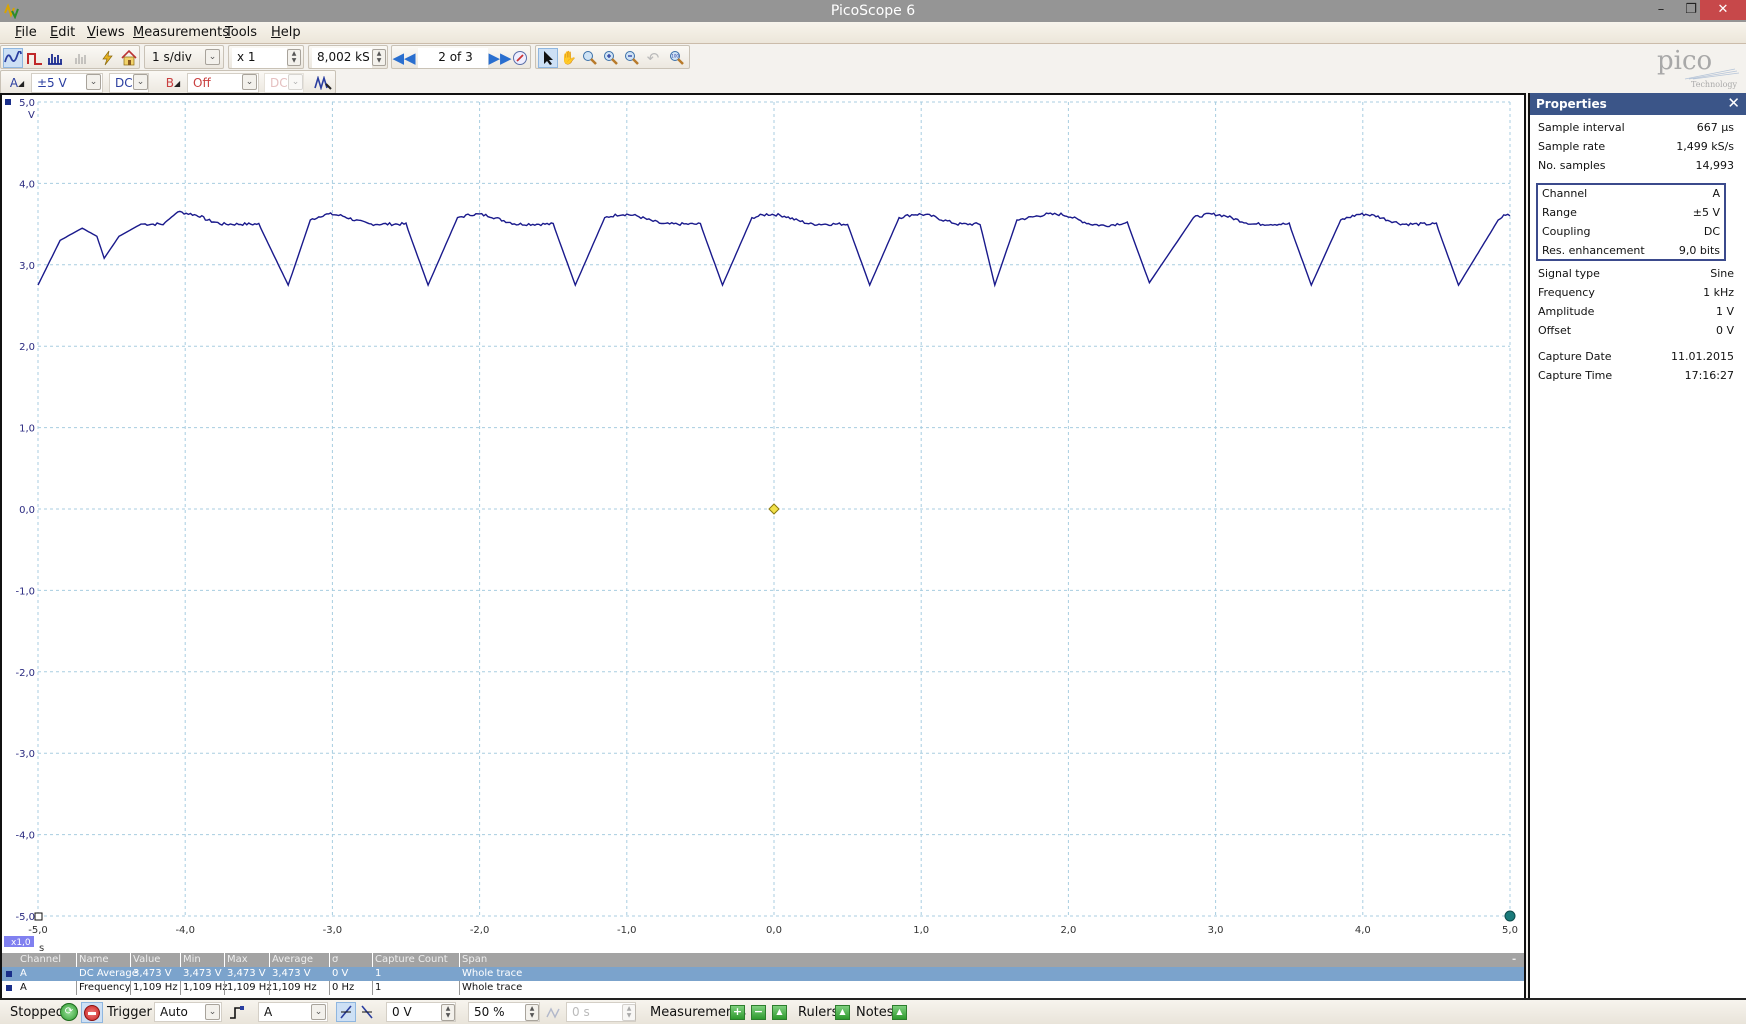 This screenshot has width=1746, height=1024. I want to click on collapse-measurements-button: -, so click(1514, 959).